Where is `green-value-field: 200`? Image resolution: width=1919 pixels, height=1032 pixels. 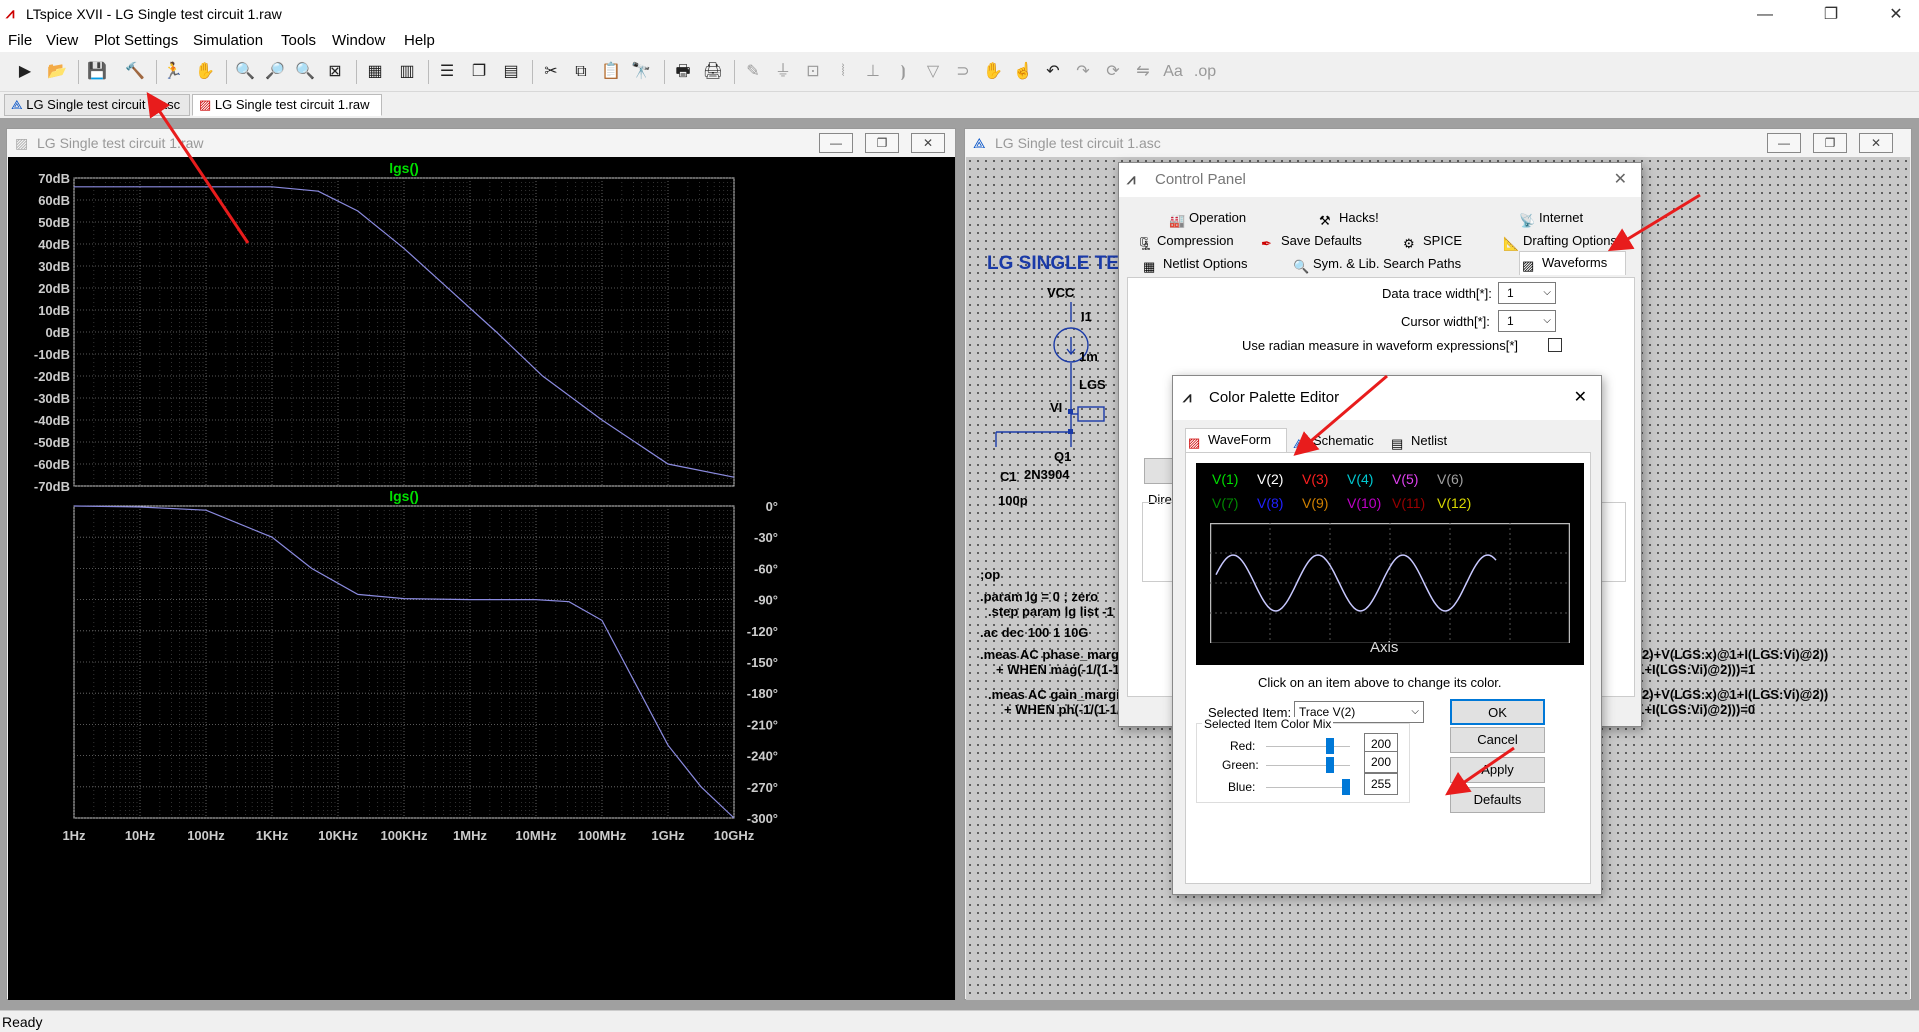 green-value-field: 200 is located at coordinates (1381, 762).